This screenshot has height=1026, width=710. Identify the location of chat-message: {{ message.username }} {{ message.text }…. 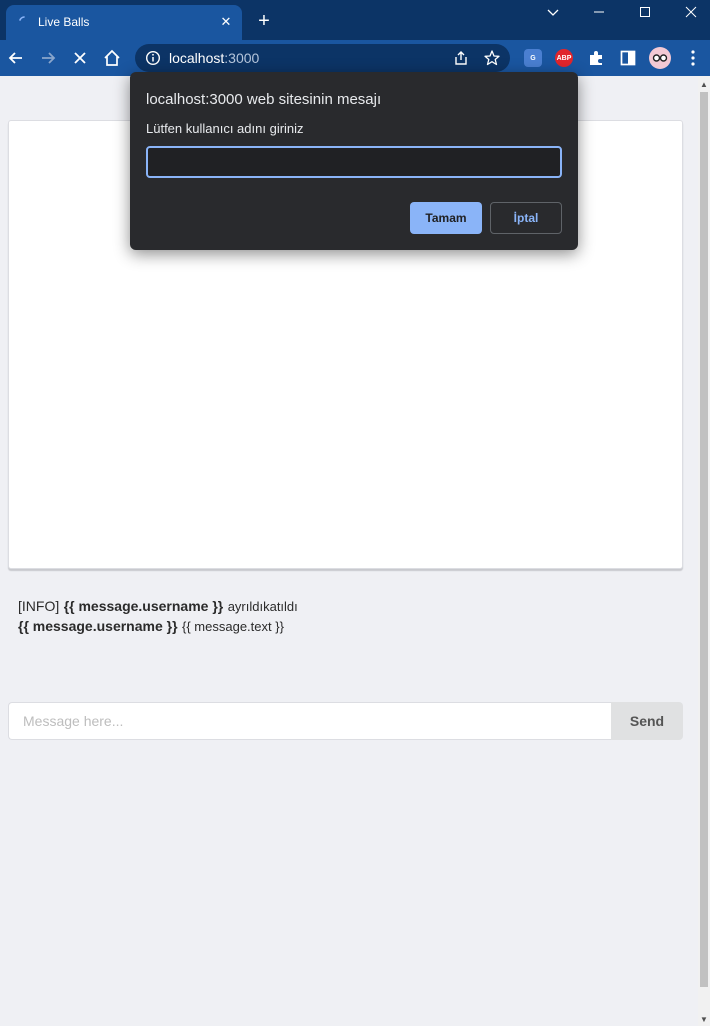
(158, 626).